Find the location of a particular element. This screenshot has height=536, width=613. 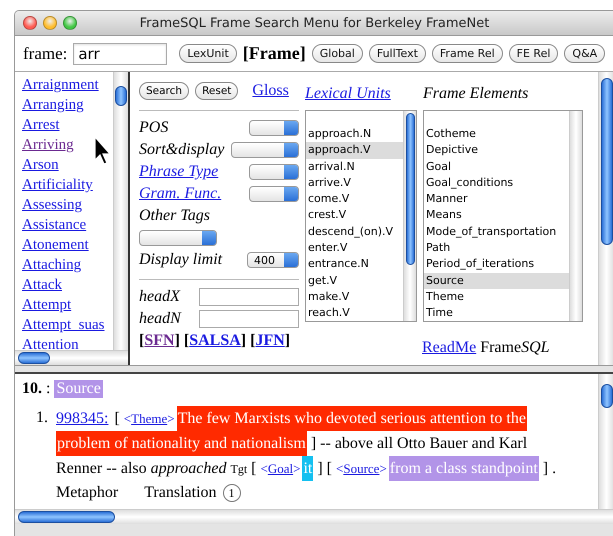

list-option: Time is located at coordinates (496, 313).